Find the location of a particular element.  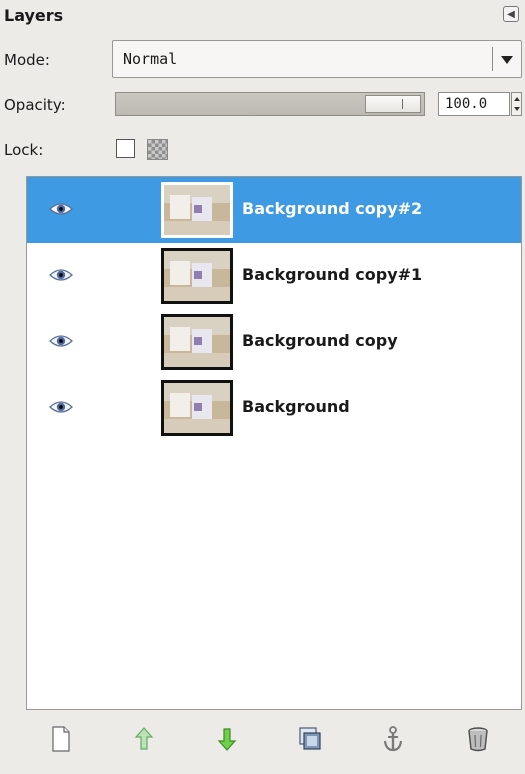

panel-title-row: Layers ◀ is located at coordinates (262, 17).